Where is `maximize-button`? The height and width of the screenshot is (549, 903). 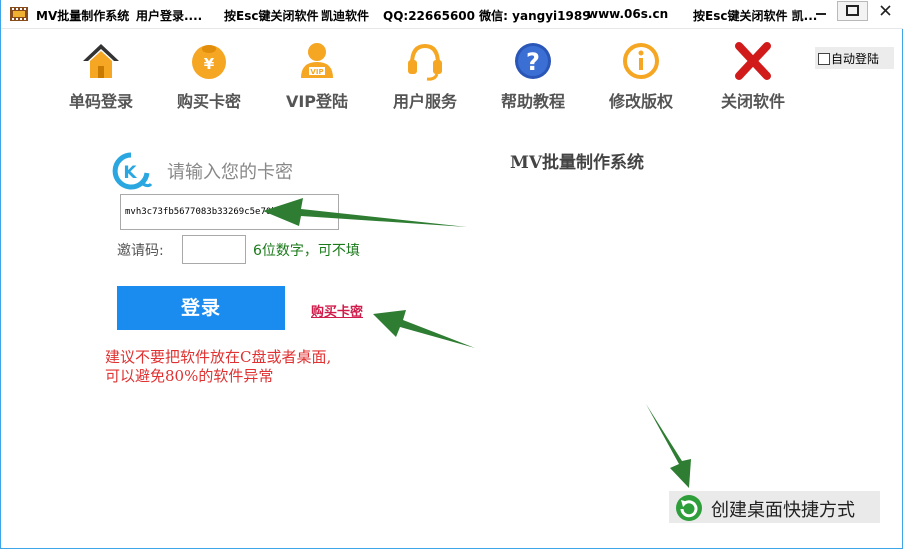 maximize-button is located at coordinates (852, 11).